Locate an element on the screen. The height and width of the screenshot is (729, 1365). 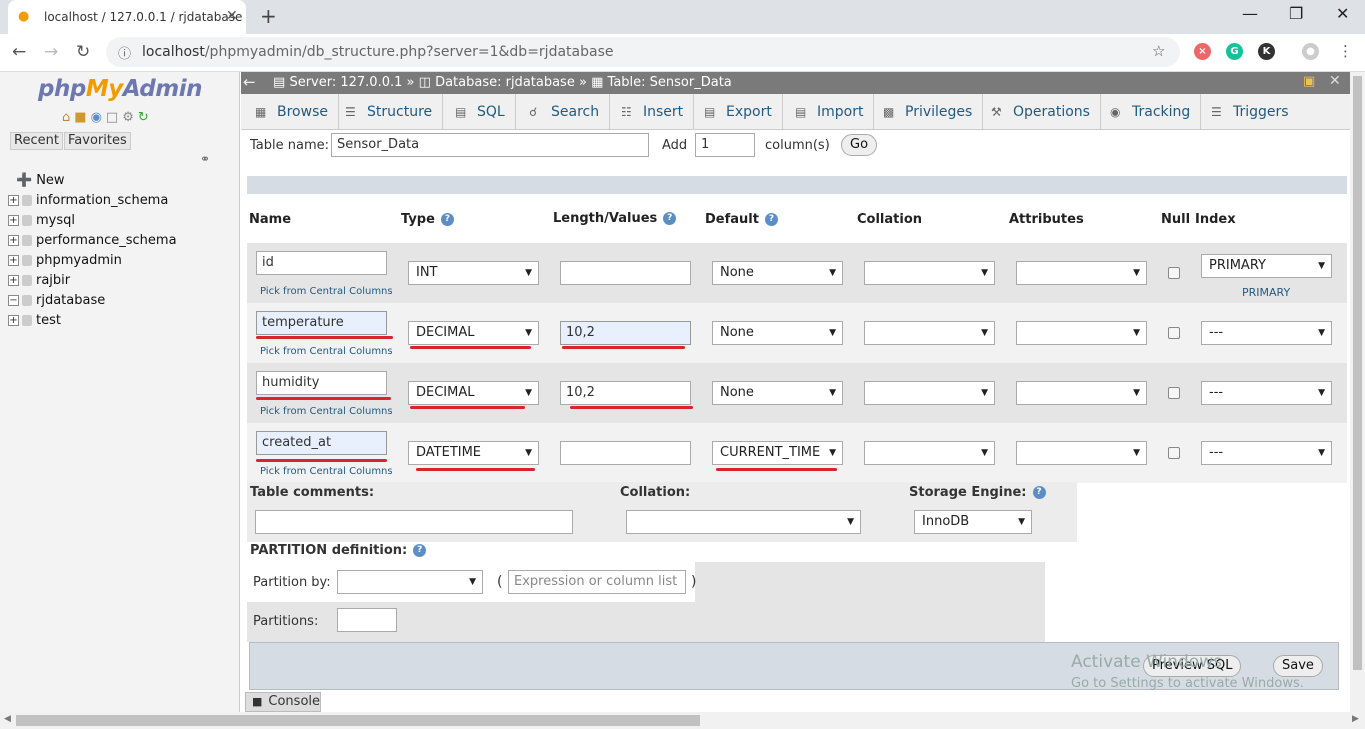
tab-browse: ▦ Browse is located at coordinates (292, 112).